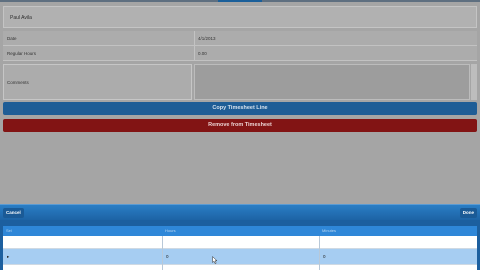  Describe the element at coordinates (240, 231) in the screenshot. I see `column-header-hours: Hours` at that location.